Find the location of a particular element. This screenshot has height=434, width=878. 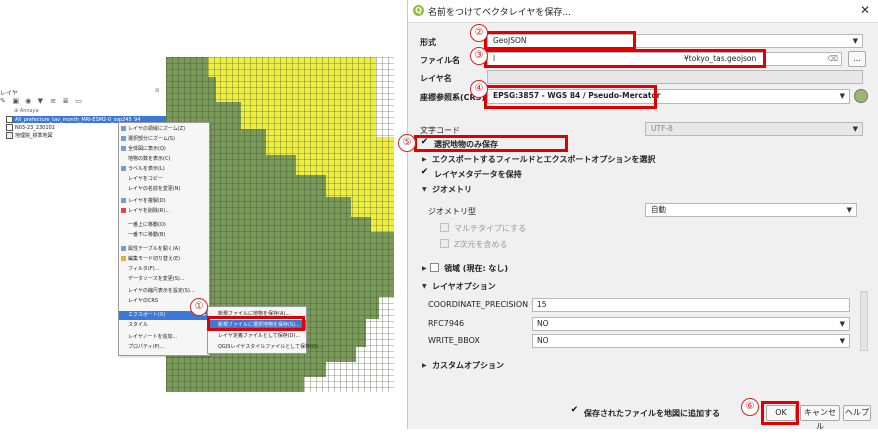

write-bbox-select: NO ▼ is located at coordinates (691, 341).